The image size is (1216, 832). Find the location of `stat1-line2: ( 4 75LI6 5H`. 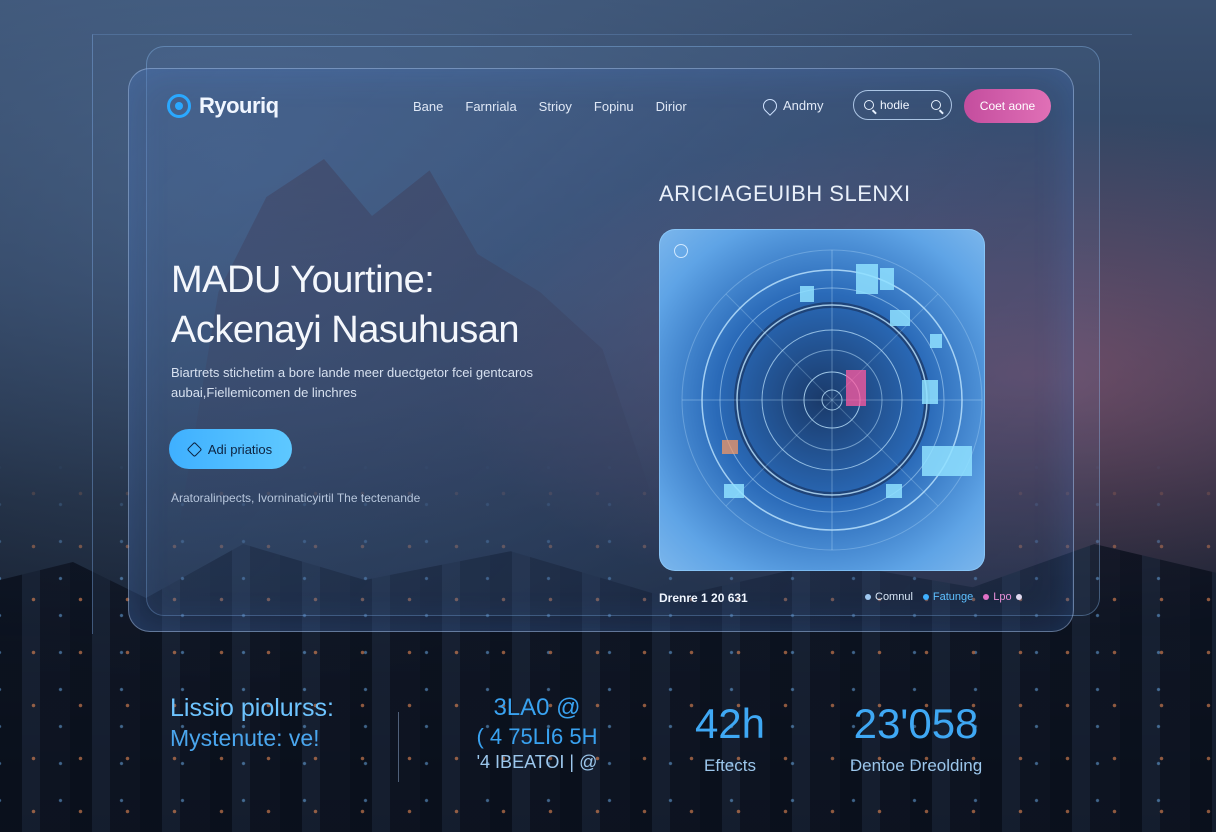

stat1-line2: ( 4 75LI6 5H is located at coordinates (537, 736).